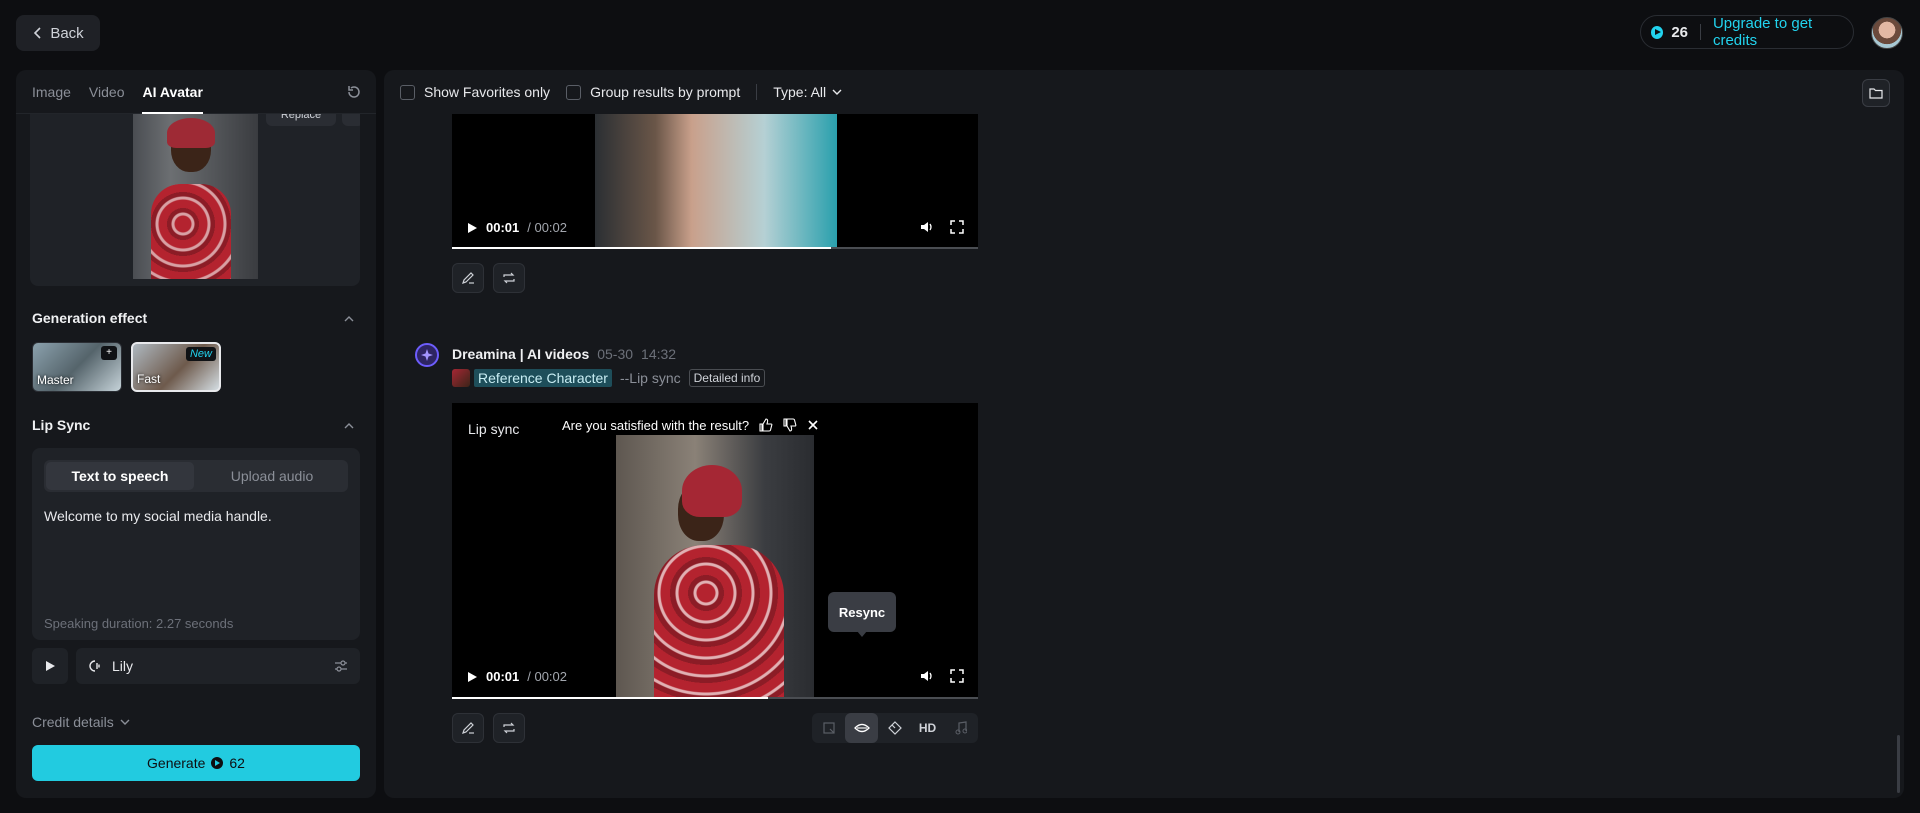 The width and height of the screenshot is (1920, 813). I want to click on user-avatar, so click(1887, 33).